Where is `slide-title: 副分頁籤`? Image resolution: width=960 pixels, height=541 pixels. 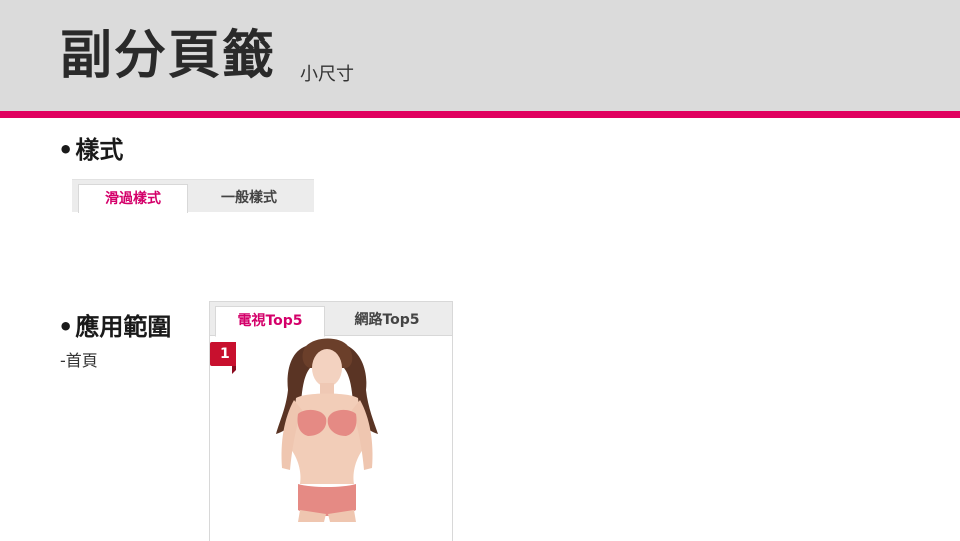
slide-title: 副分頁籤 is located at coordinates (168, 56).